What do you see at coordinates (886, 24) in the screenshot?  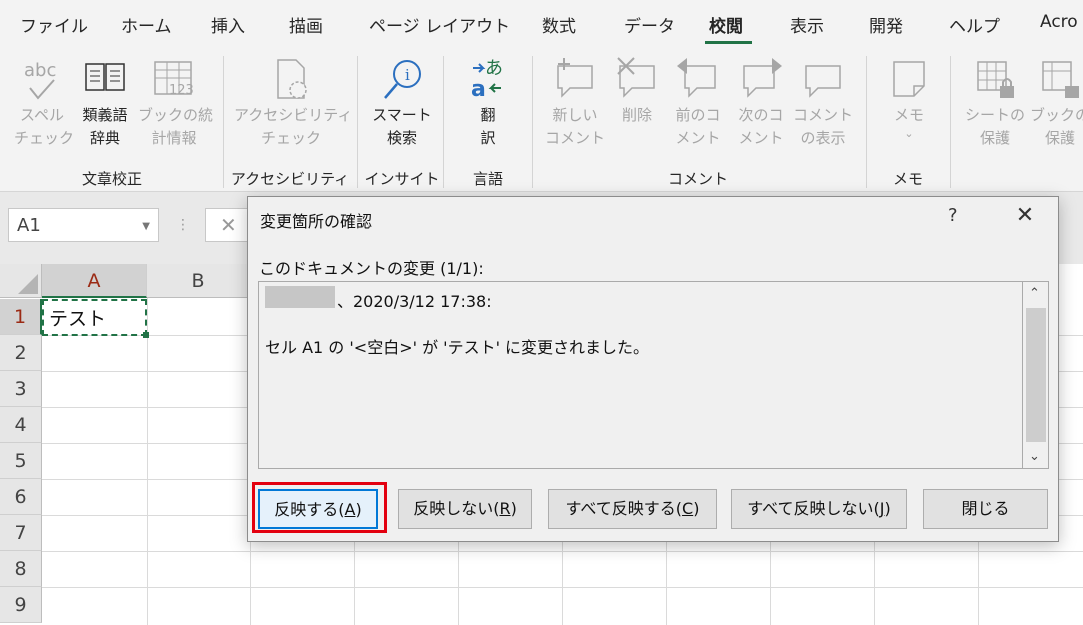 I see `tab-developer: 開発` at bounding box center [886, 24].